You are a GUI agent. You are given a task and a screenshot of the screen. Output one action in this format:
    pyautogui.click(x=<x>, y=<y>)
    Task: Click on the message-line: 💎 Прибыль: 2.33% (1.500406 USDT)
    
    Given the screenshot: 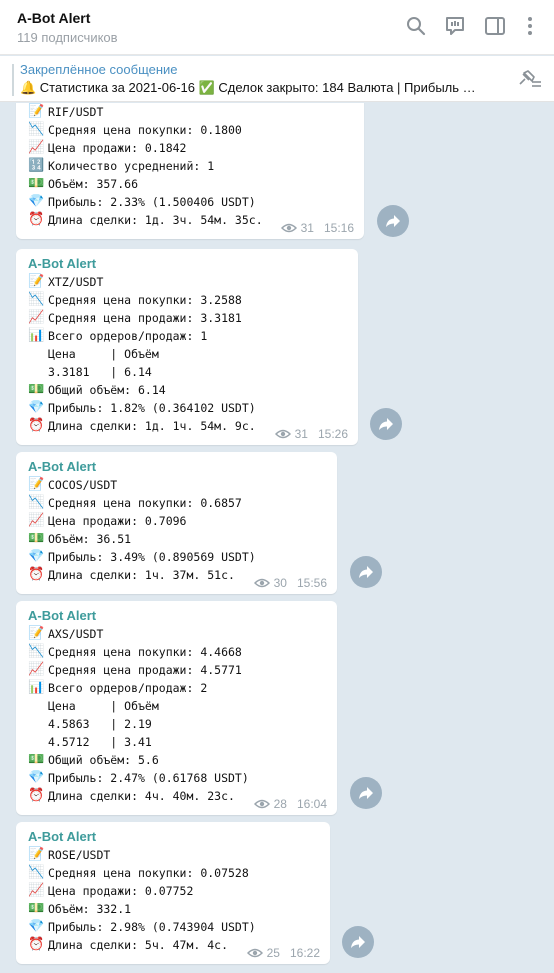 What is the action you would take?
    pyautogui.click(x=190, y=202)
    